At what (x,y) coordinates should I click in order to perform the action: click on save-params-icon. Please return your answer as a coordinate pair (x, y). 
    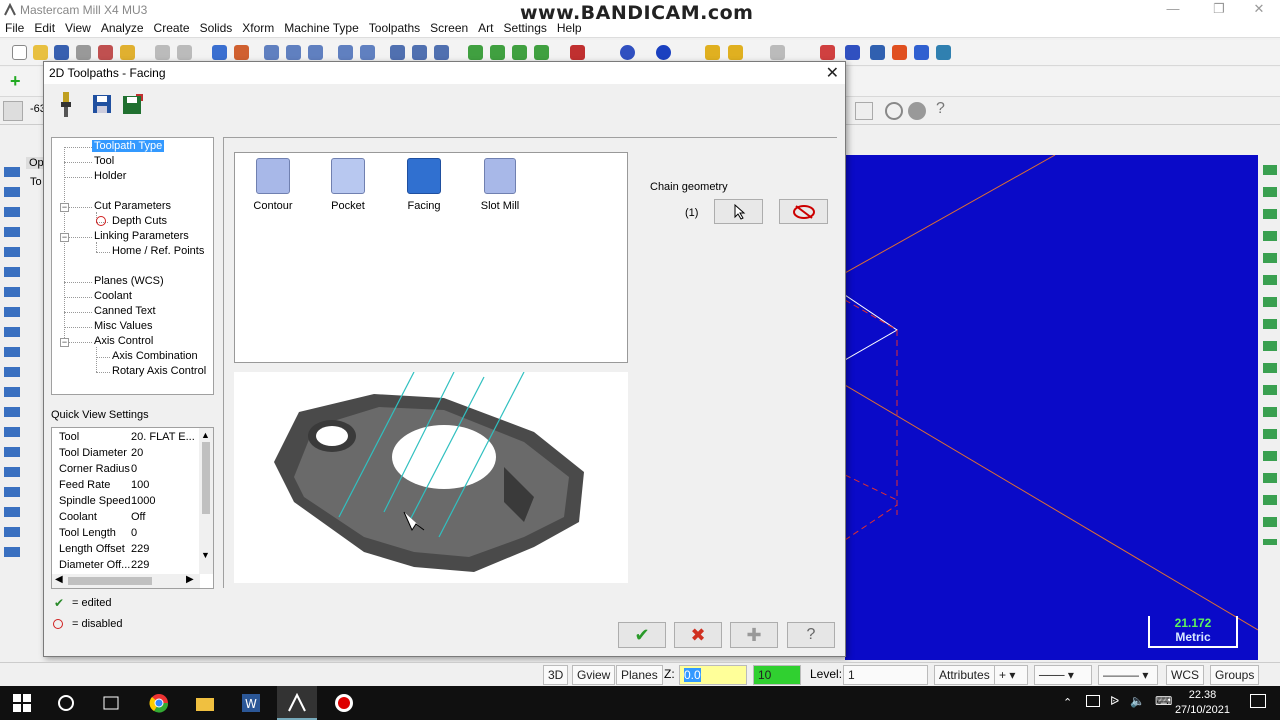
    Looking at the image, I should click on (102, 104).